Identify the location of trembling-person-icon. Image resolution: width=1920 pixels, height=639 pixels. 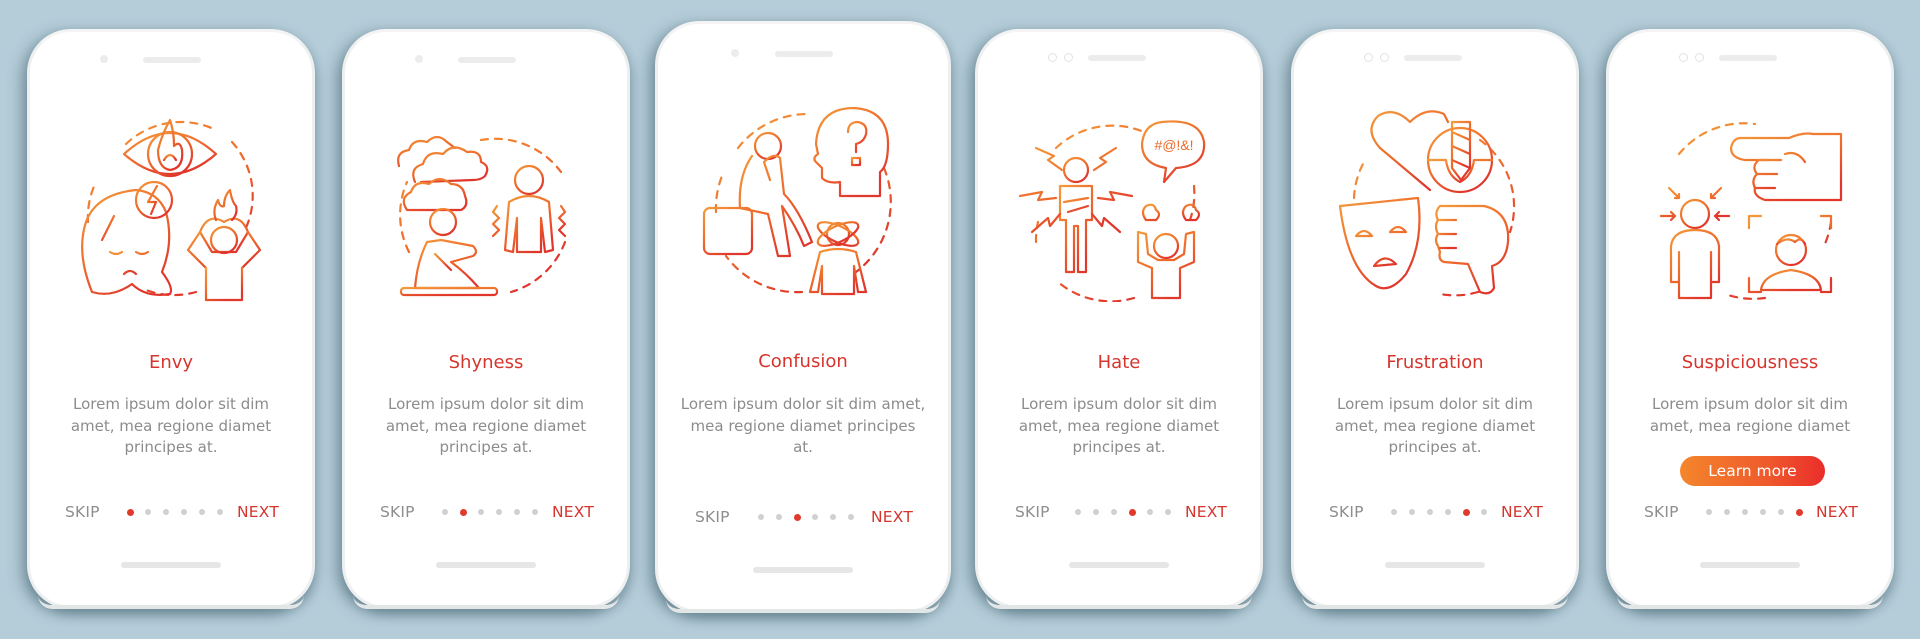
(529, 209).